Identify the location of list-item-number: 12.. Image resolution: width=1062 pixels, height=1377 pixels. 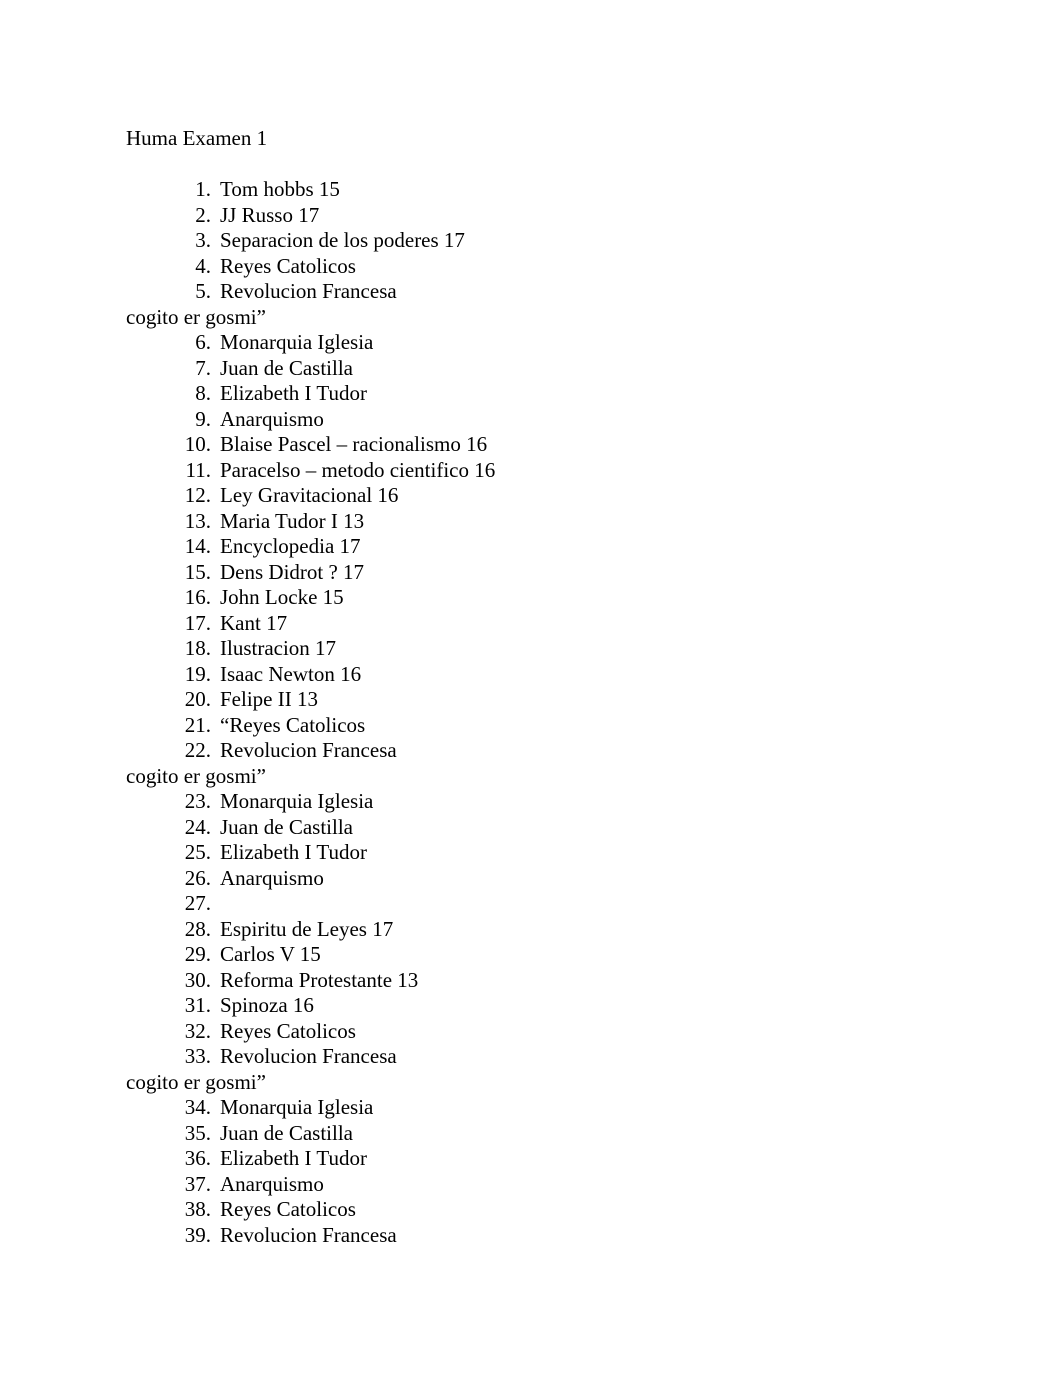
(197, 495).